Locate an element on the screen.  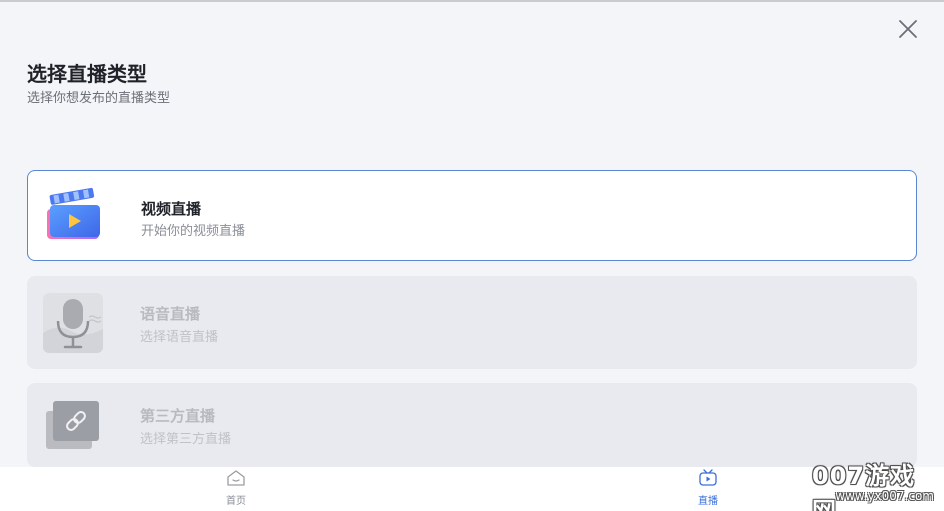
option-title: 视频直播 is located at coordinates (171, 209).